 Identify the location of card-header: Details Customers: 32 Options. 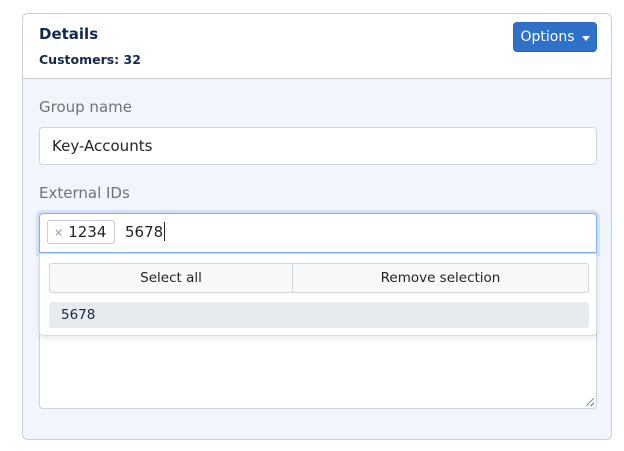
(317, 46).